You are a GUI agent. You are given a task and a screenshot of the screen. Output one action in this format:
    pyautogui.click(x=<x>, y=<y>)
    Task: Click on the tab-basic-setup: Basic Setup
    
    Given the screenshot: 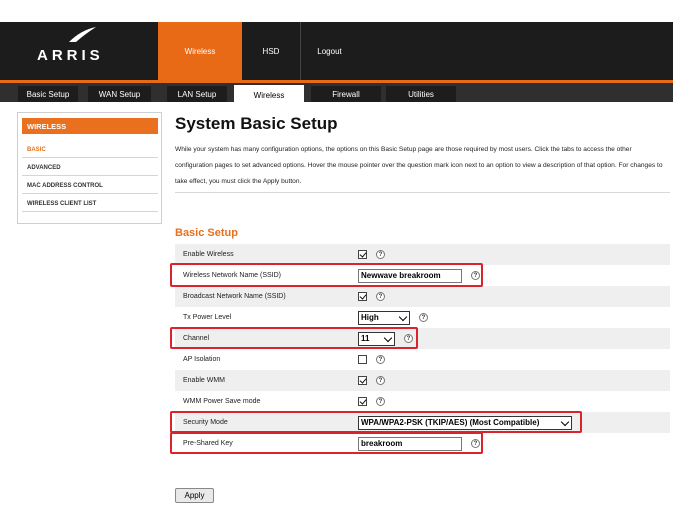 What is the action you would take?
    pyautogui.click(x=48, y=94)
    